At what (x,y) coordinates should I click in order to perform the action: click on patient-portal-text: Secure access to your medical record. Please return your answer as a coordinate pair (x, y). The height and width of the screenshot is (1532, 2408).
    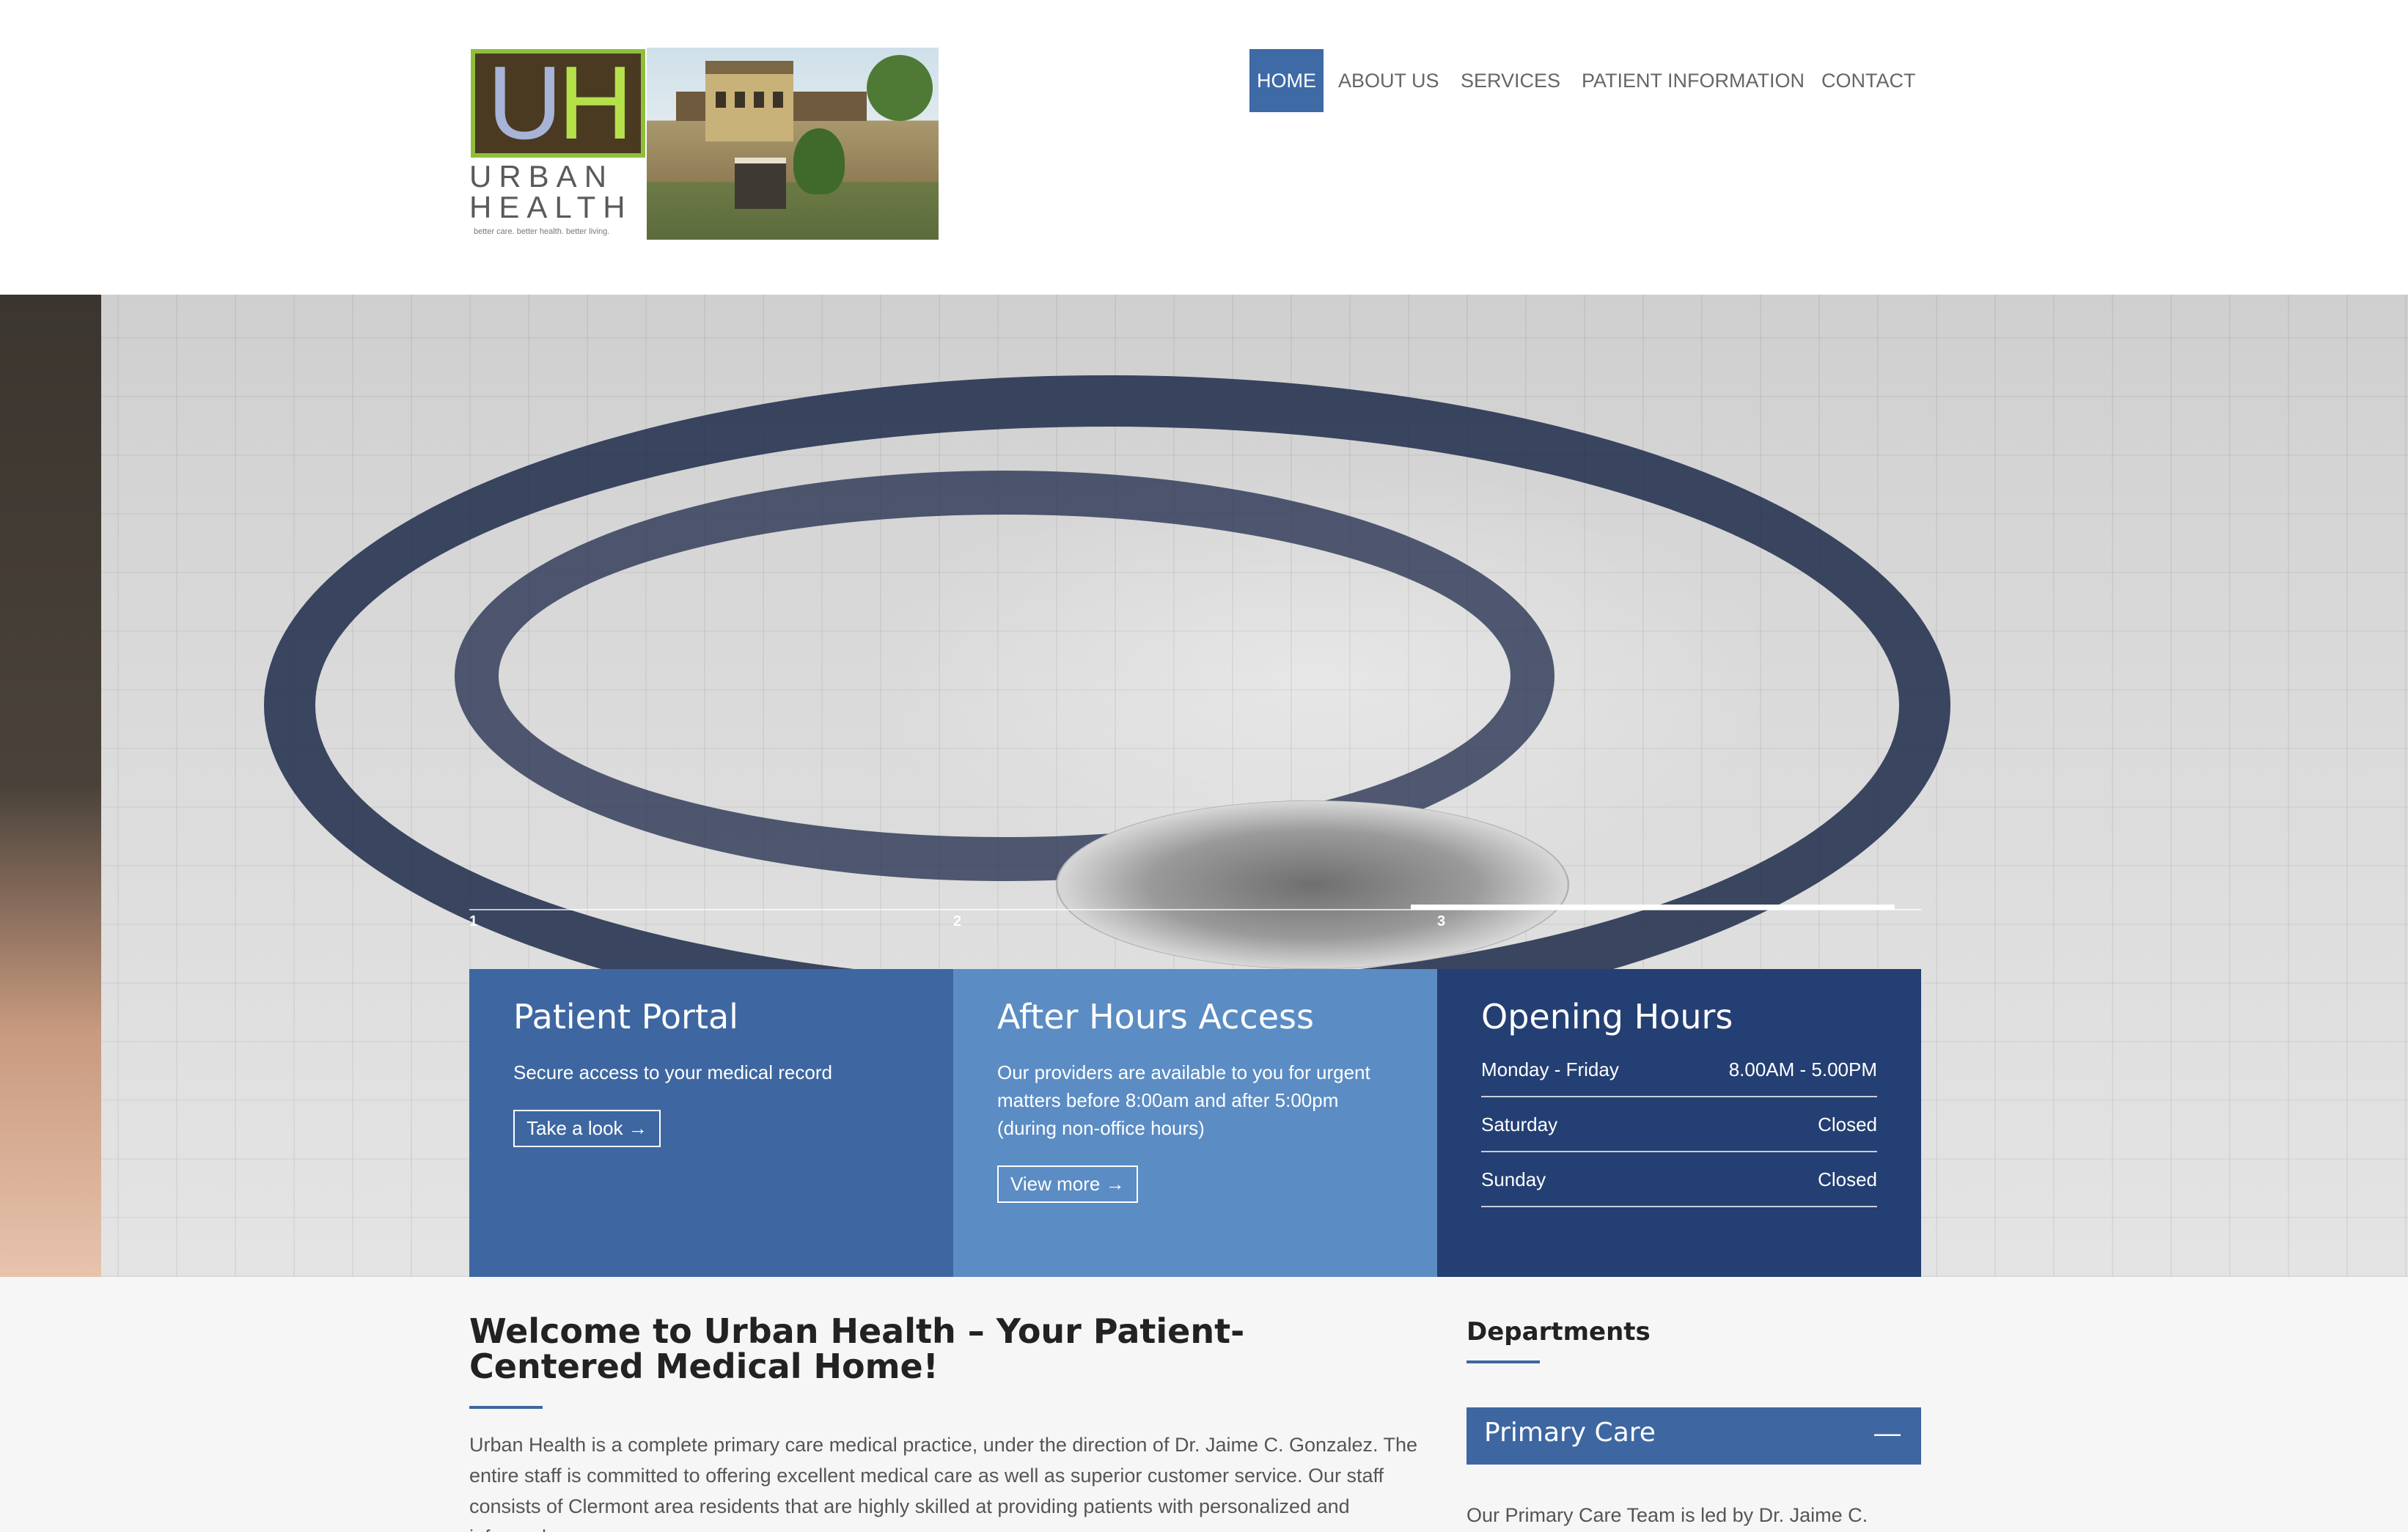
    Looking at the image, I should click on (672, 1072).